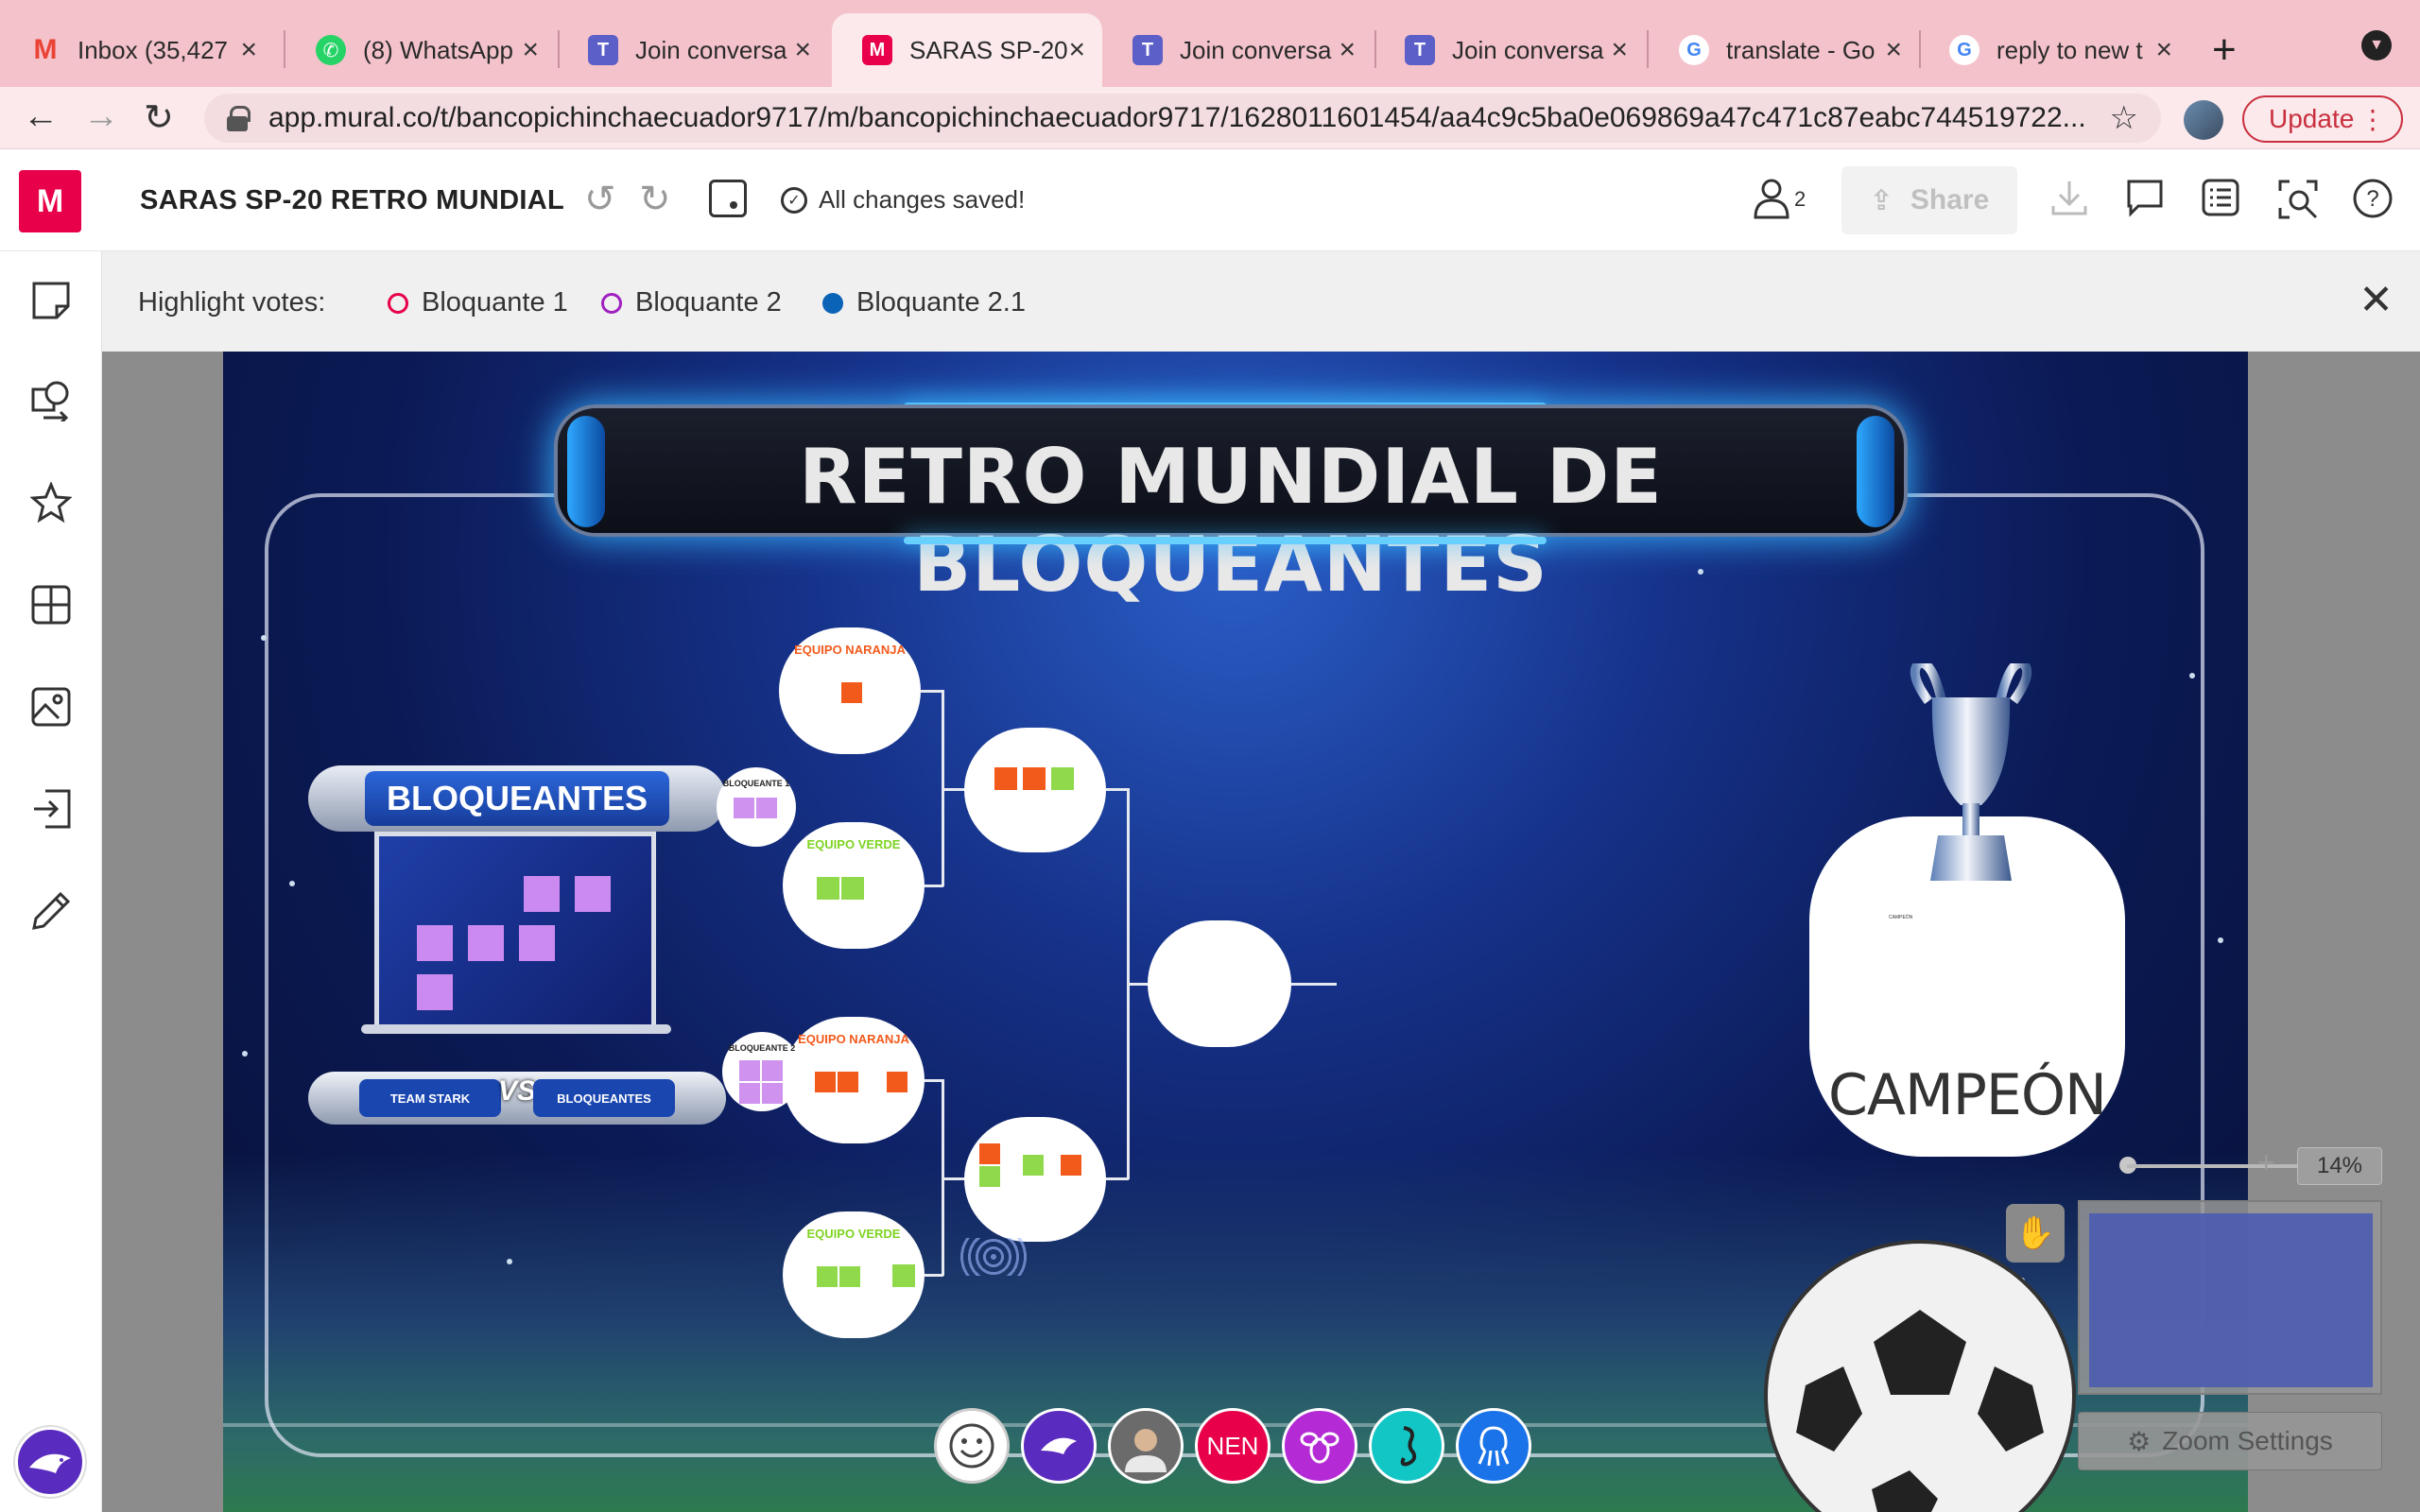 This screenshot has width=2420, height=1512. Describe the element at coordinates (2224, 50) in the screenshot. I see `new-tab-icon: +` at that location.